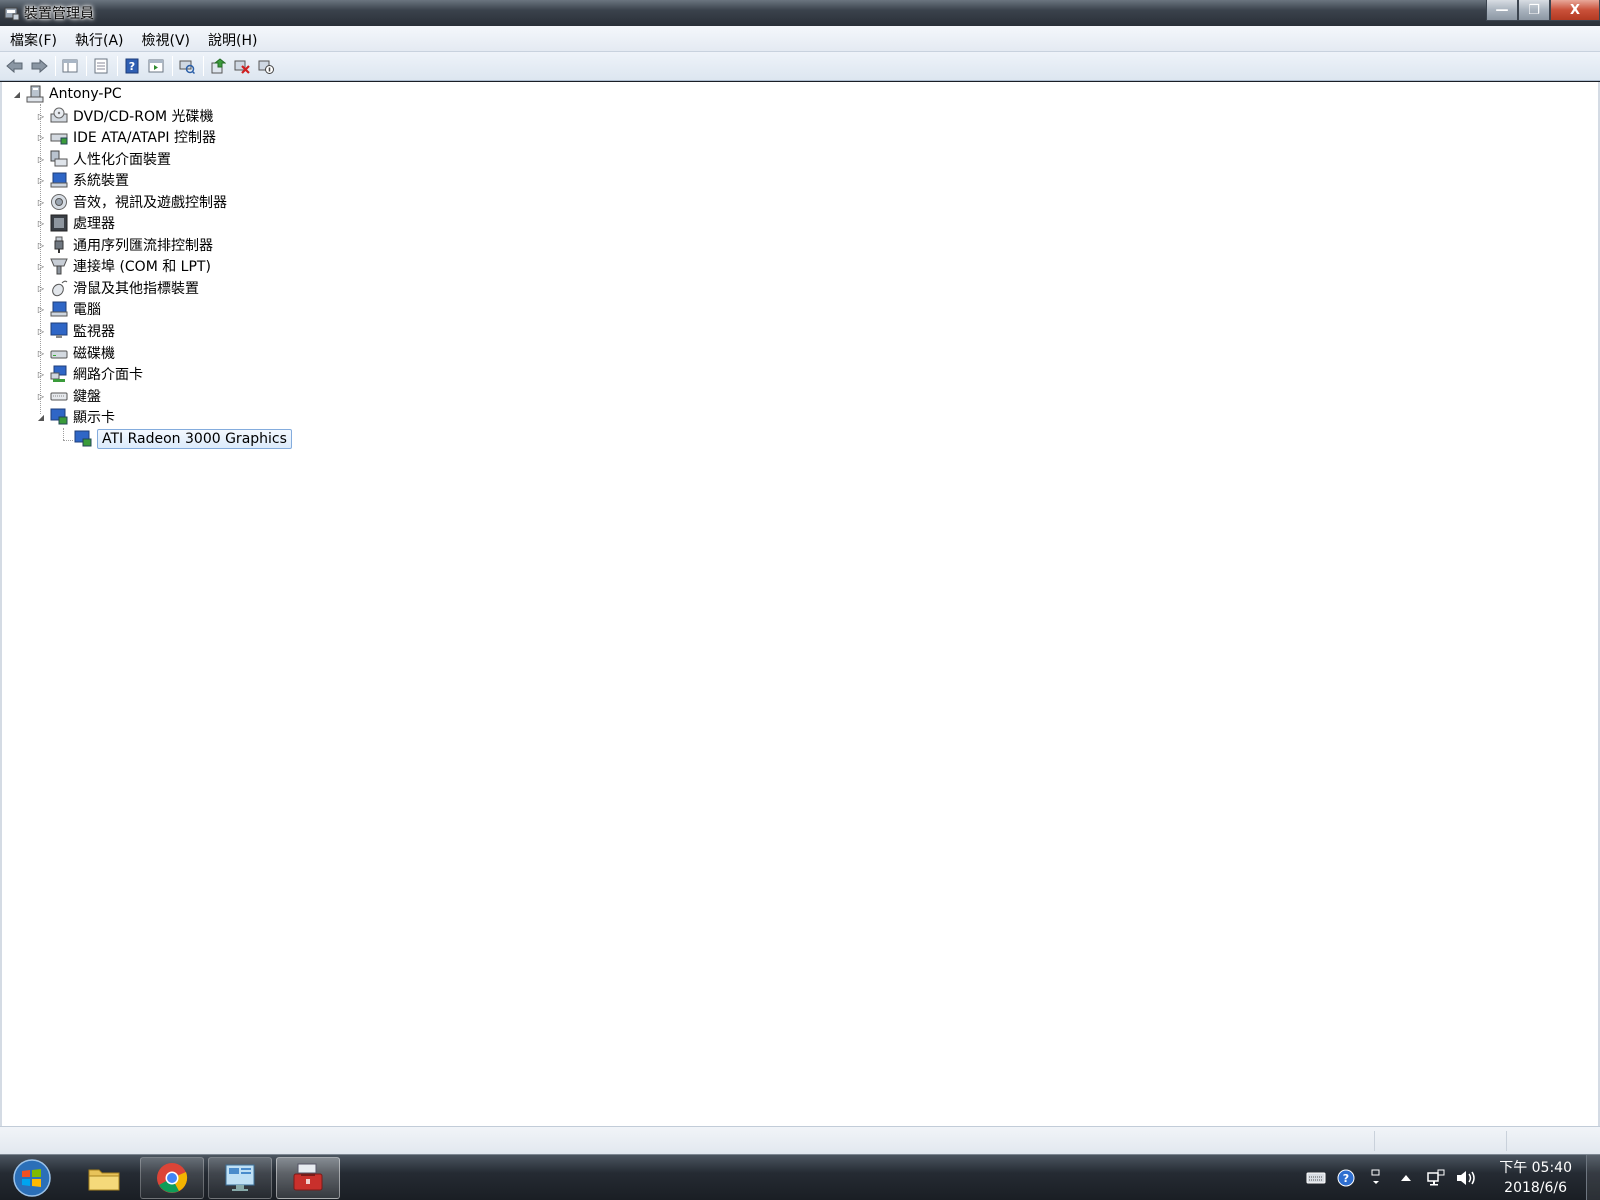  I want to click on back-icon, so click(15, 66).